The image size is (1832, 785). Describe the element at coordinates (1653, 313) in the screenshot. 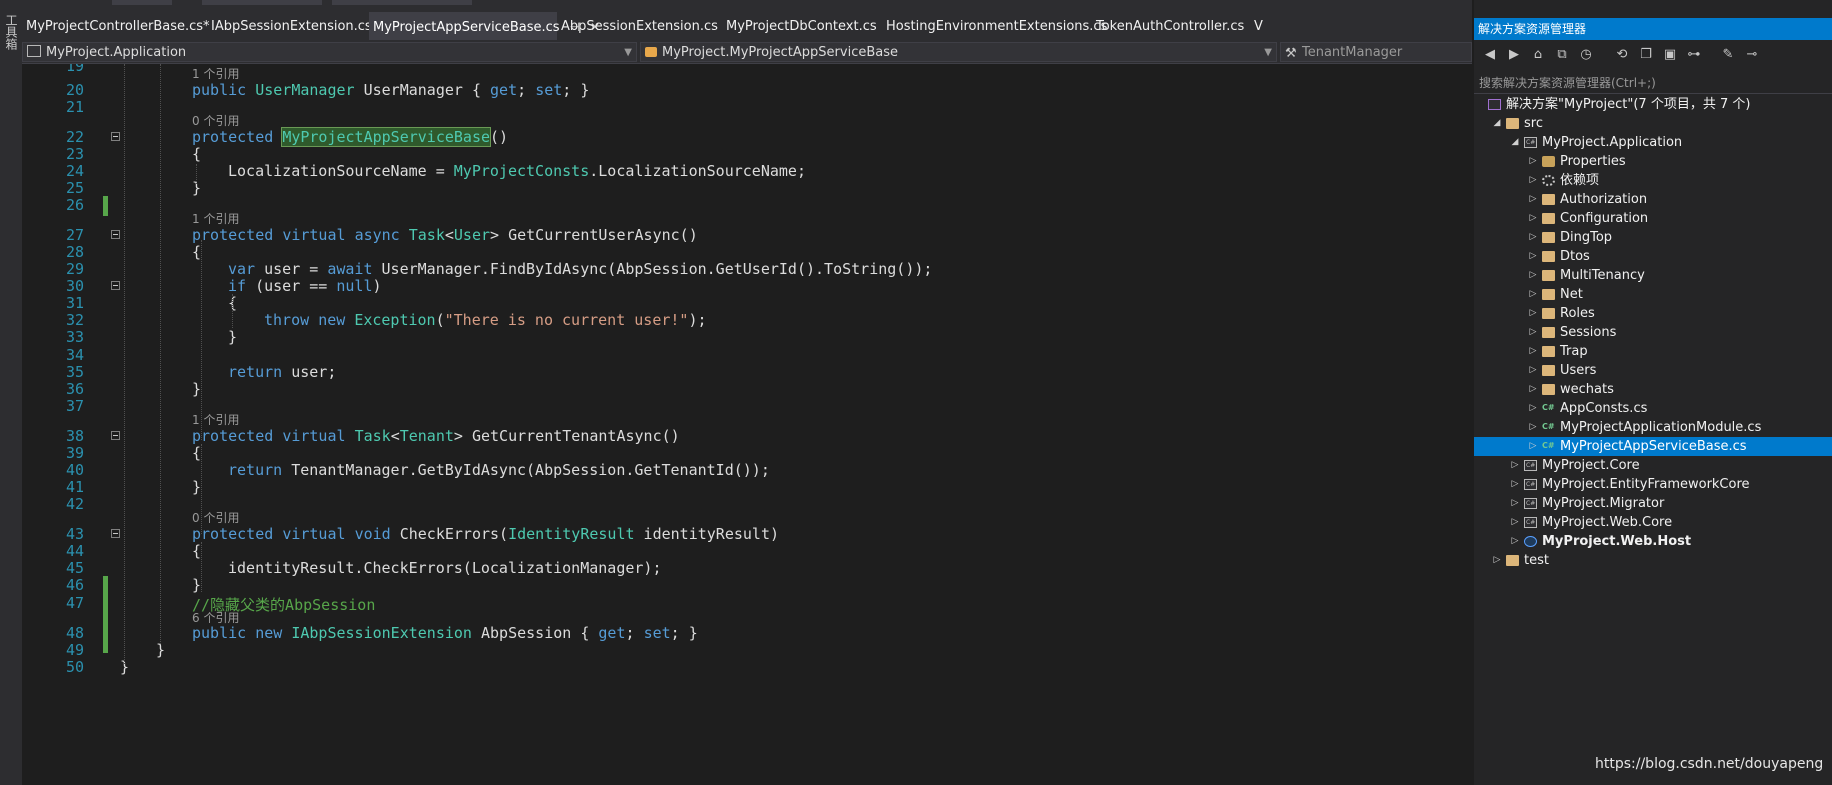

I see `tree-folder-roles: ▷ Roles` at that location.